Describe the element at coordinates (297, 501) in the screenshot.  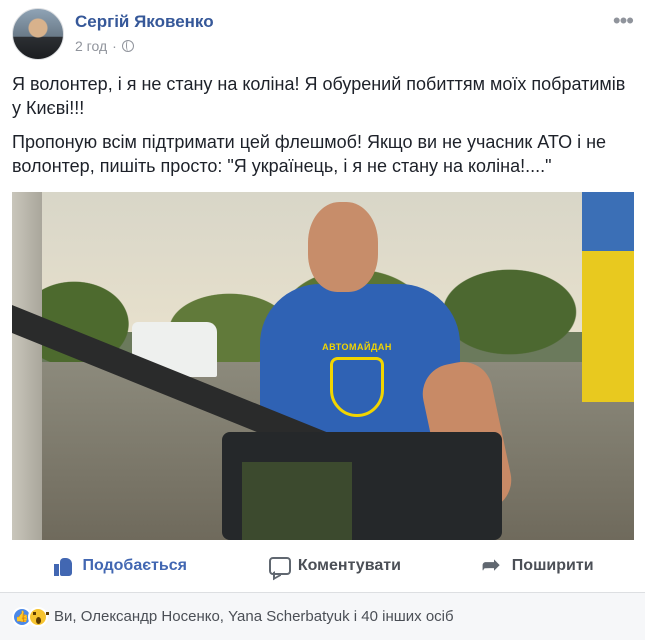
I see `ammo-box` at that location.